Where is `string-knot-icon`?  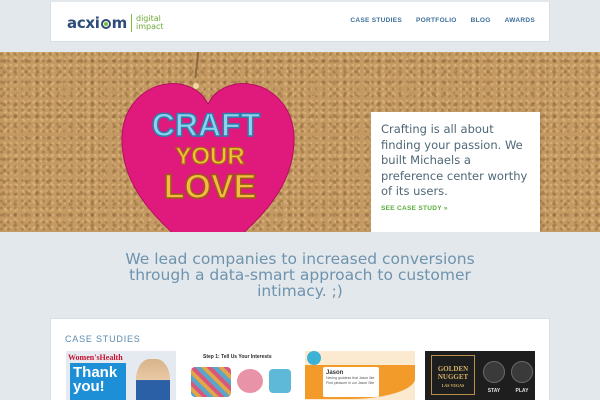 string-knot-icon is located at coordinates (196, 86).